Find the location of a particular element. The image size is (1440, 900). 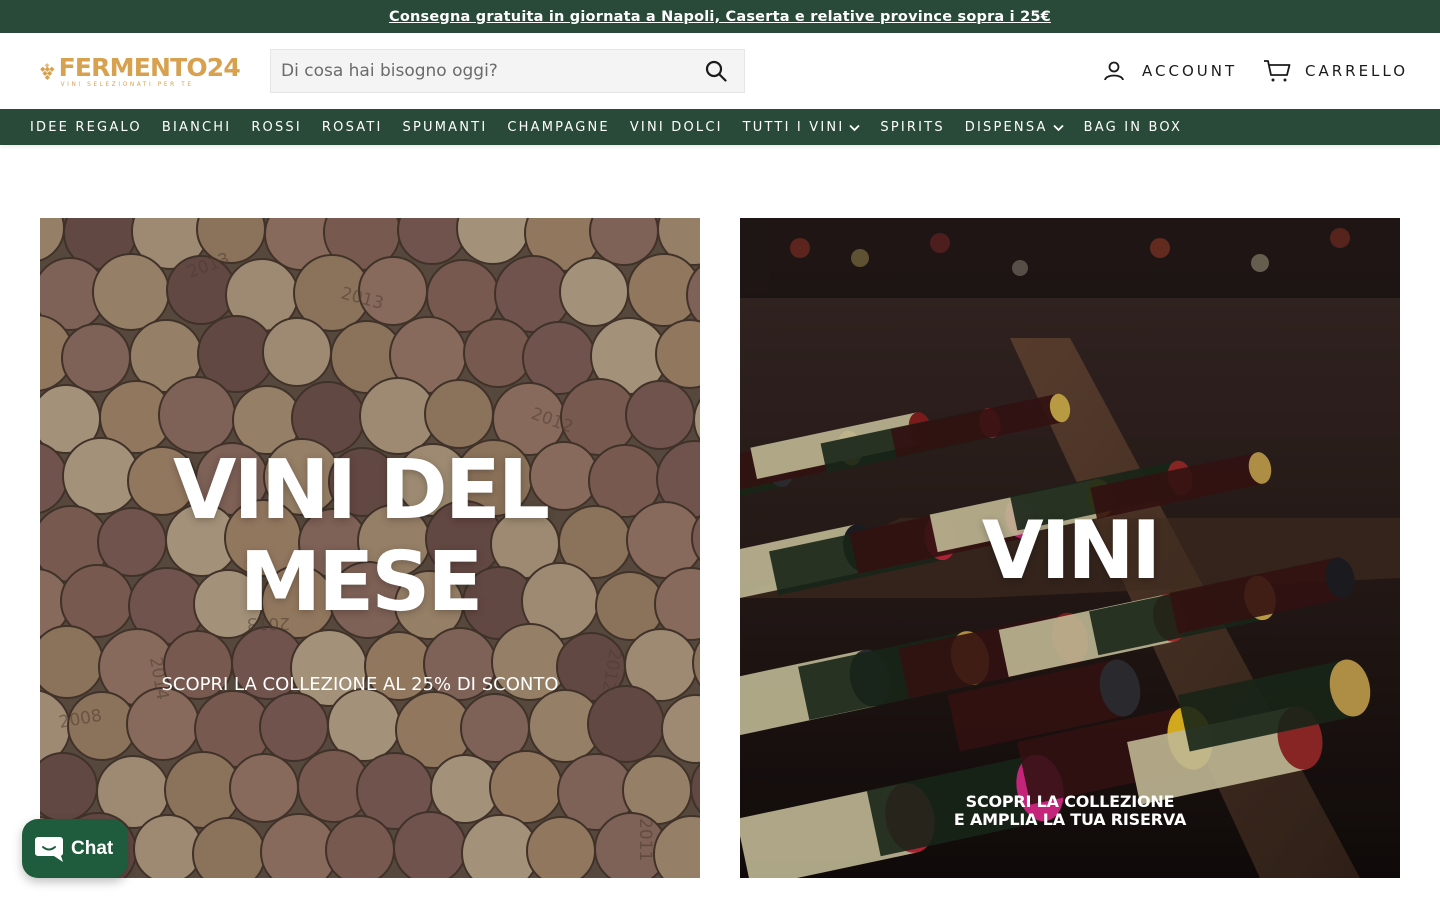

nav-item-idee-regalo: IDEE REGALO is located at coordinates (86, 127).